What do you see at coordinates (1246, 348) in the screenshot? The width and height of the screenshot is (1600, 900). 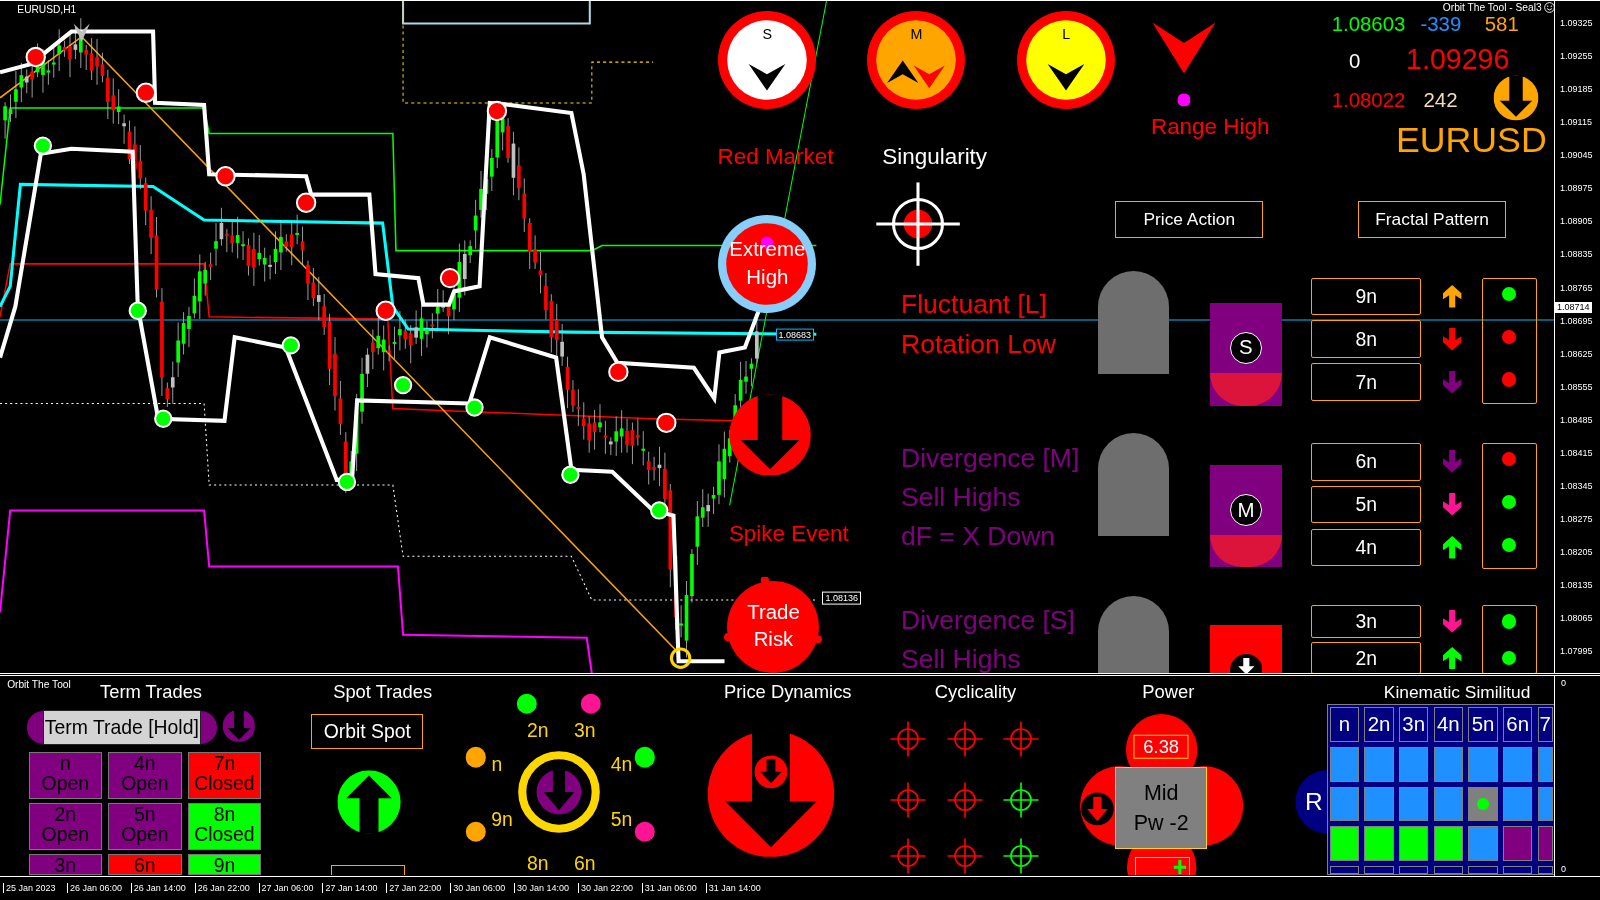 I see `letter-badge: S` at bounding box center [1246, 348].